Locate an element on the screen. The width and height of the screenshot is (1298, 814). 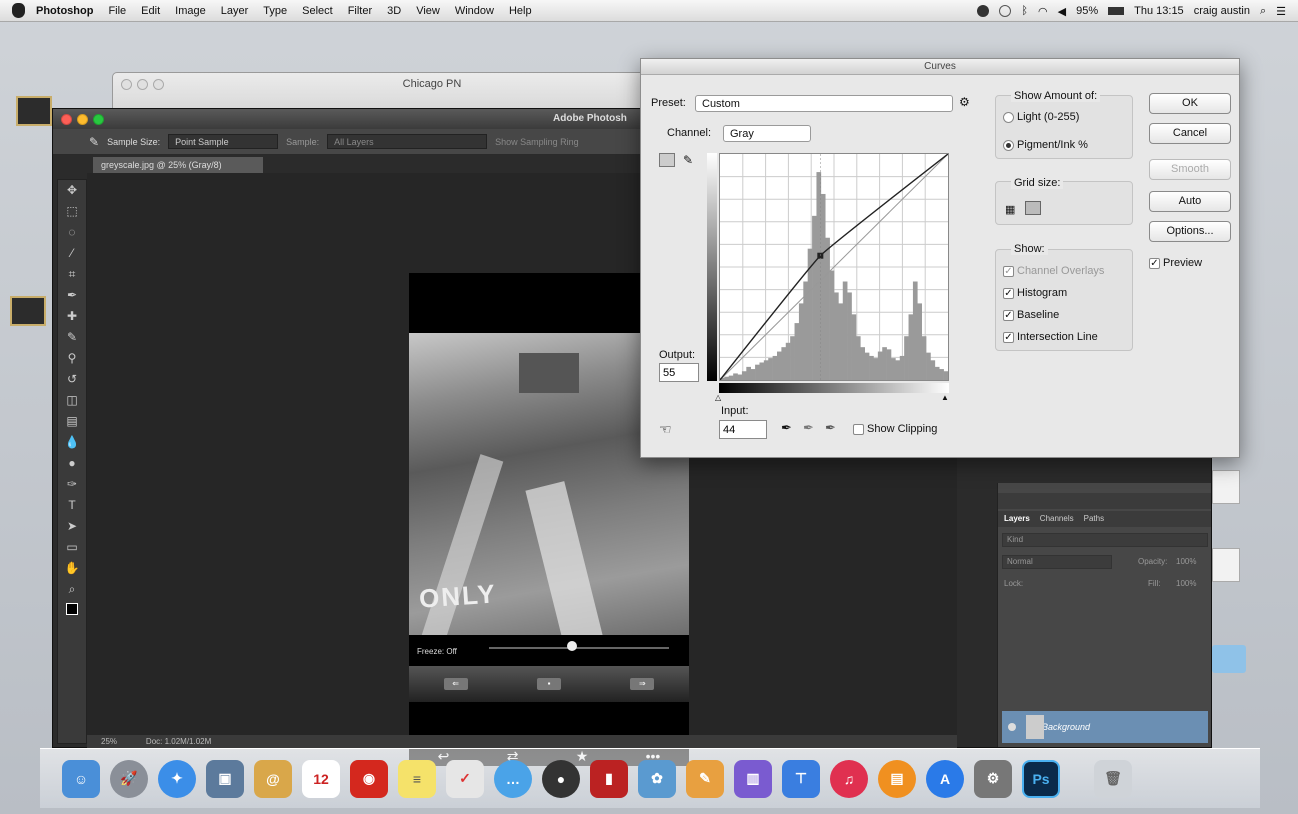
light-radio: Light (0-255) is located at coordinates (1041, 117).